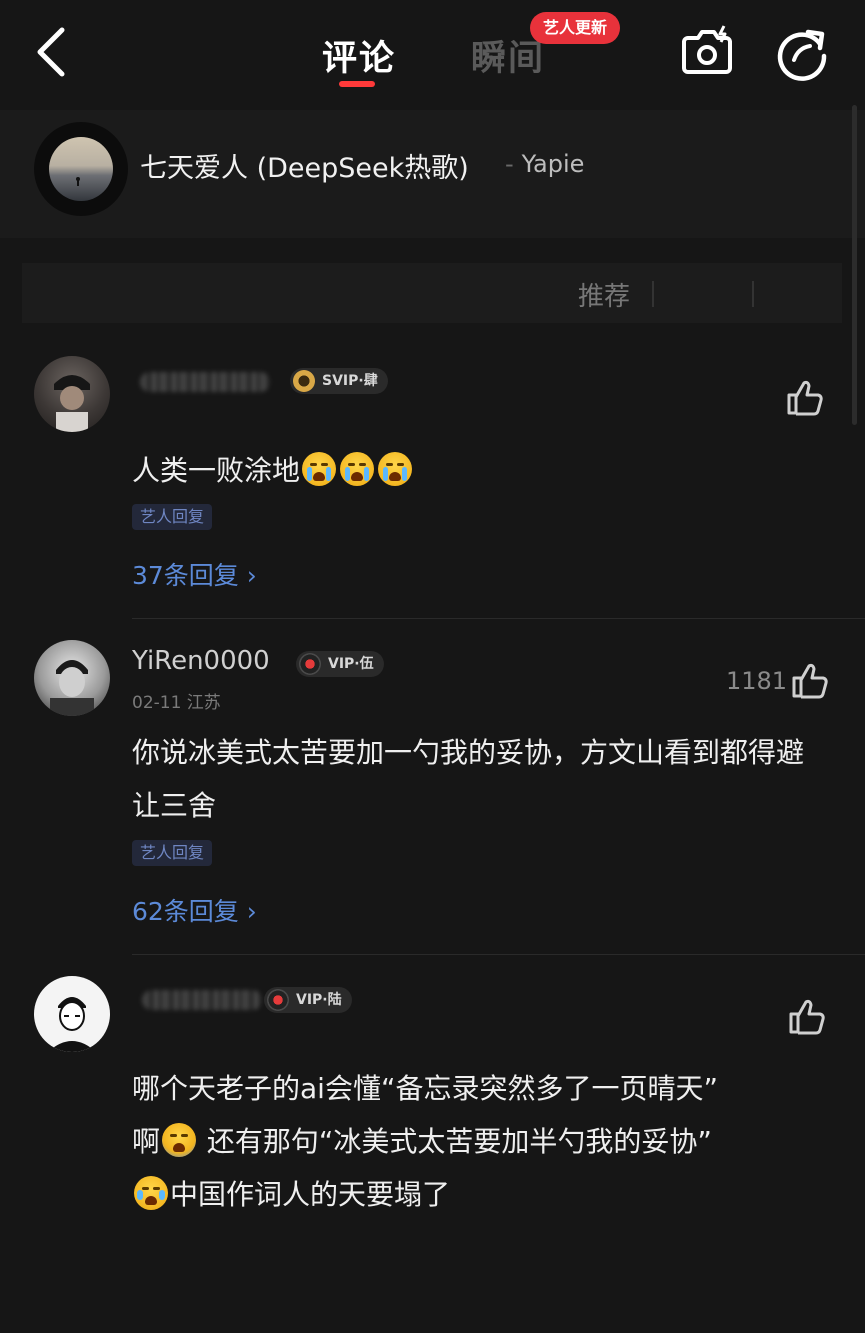  Describe the element at coordinates (216, 470) in the screenshot. I see `comment-body: 人类一败涂地` at that location.